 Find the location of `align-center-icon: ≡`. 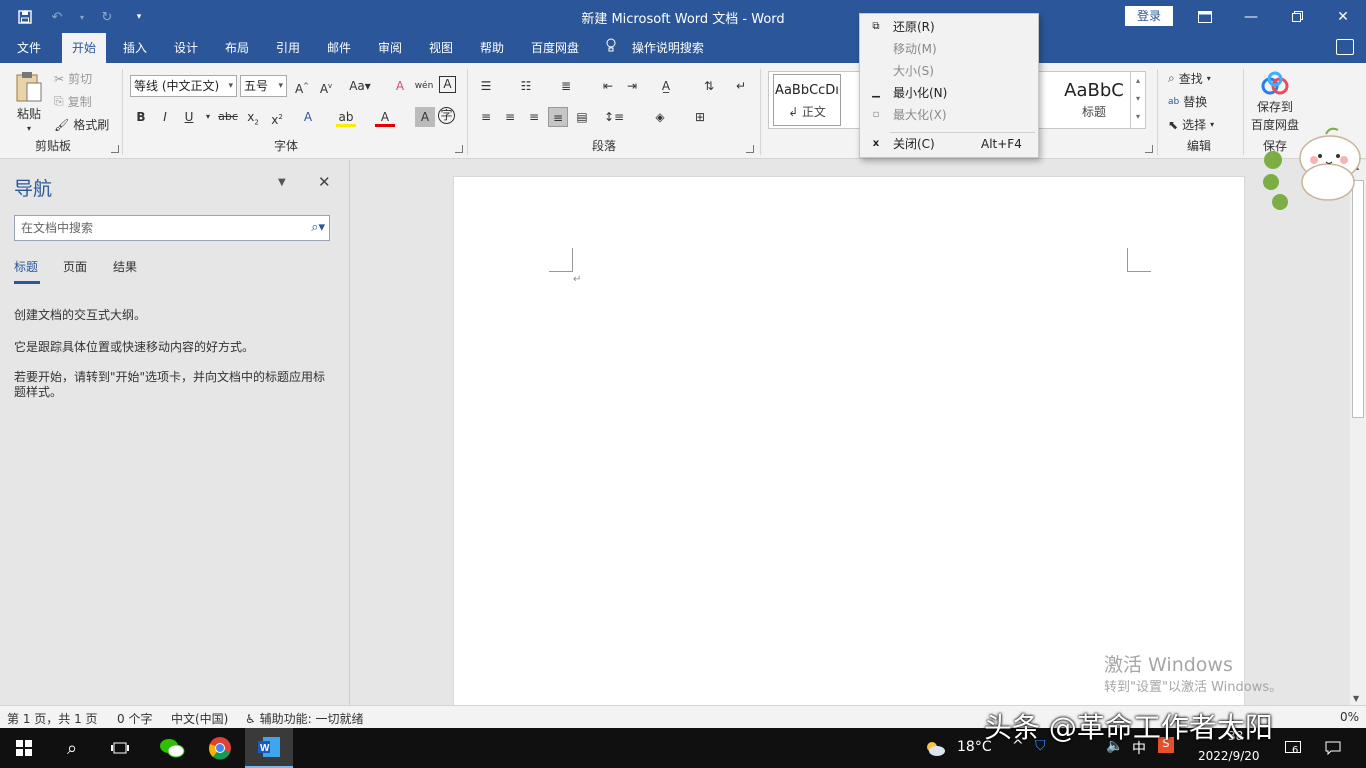

align-center-icon: ≡ is located at coordinates (510, 117).